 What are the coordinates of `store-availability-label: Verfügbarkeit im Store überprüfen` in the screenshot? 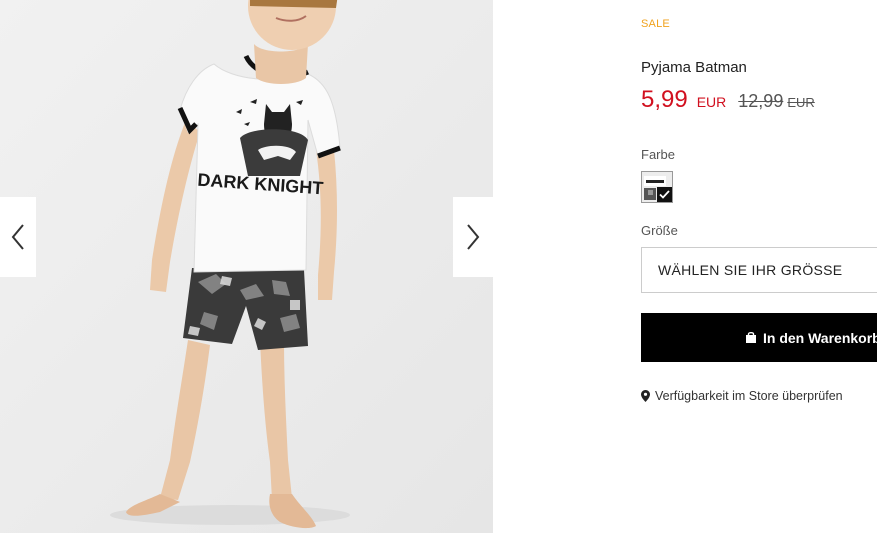 It's located at (749, 396).